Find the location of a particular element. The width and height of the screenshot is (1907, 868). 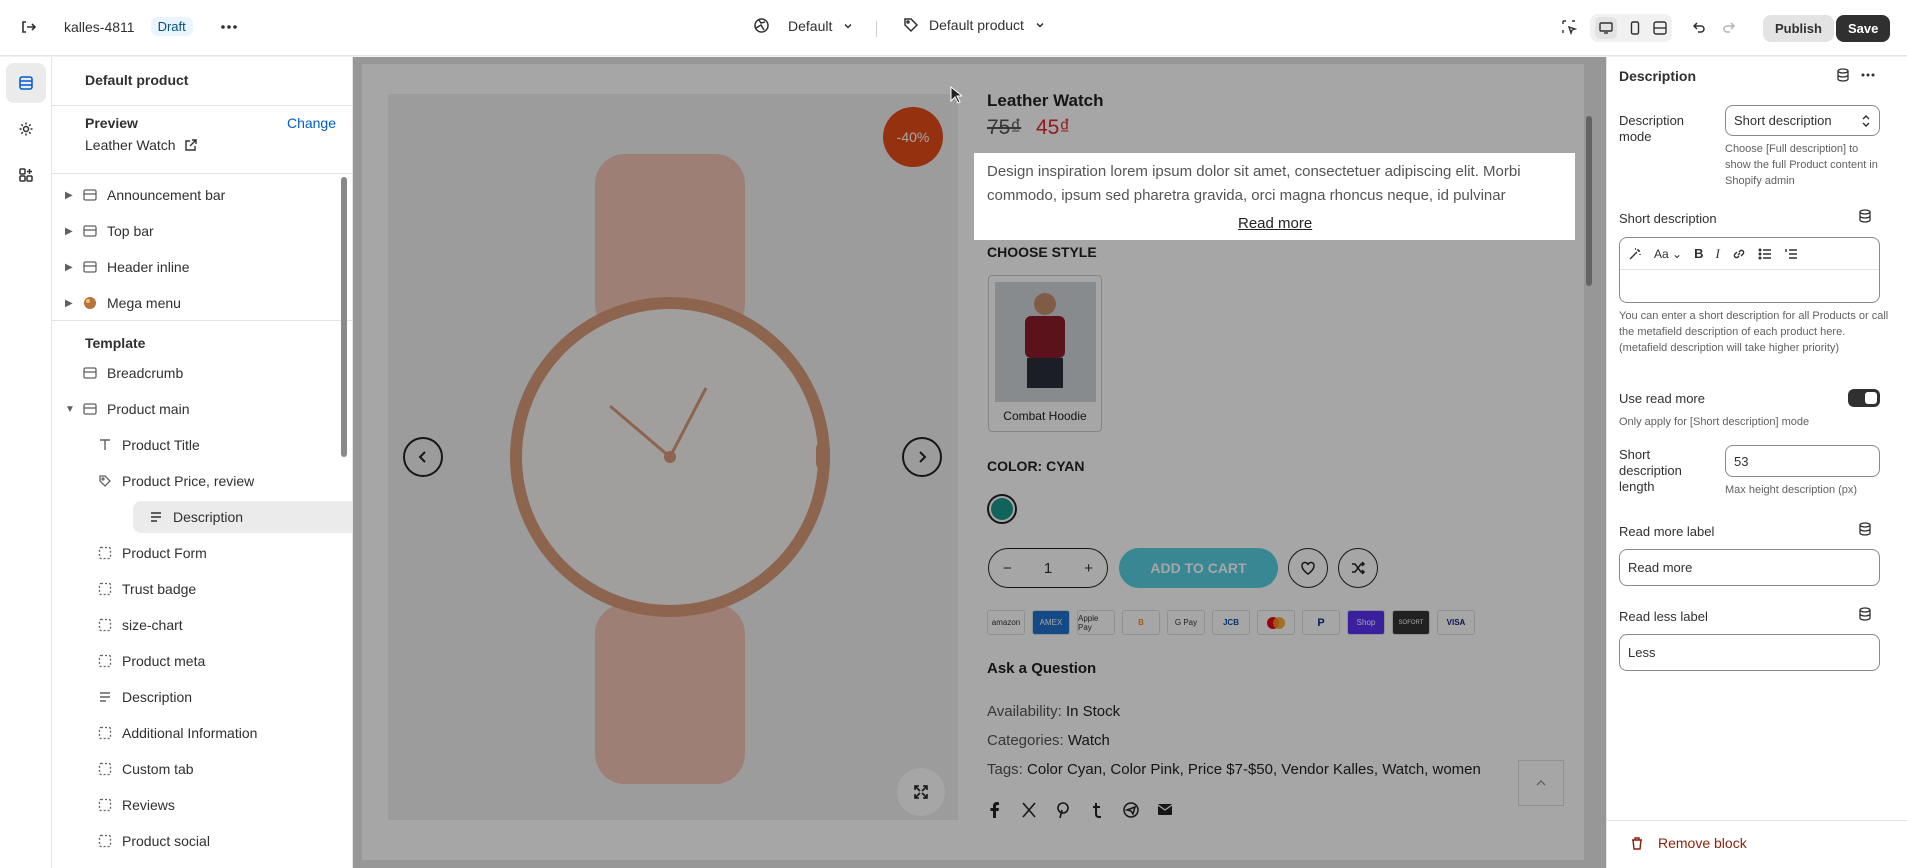

sidebar-item-product-main: ▼ Product main is located at coordinates (189, 409).